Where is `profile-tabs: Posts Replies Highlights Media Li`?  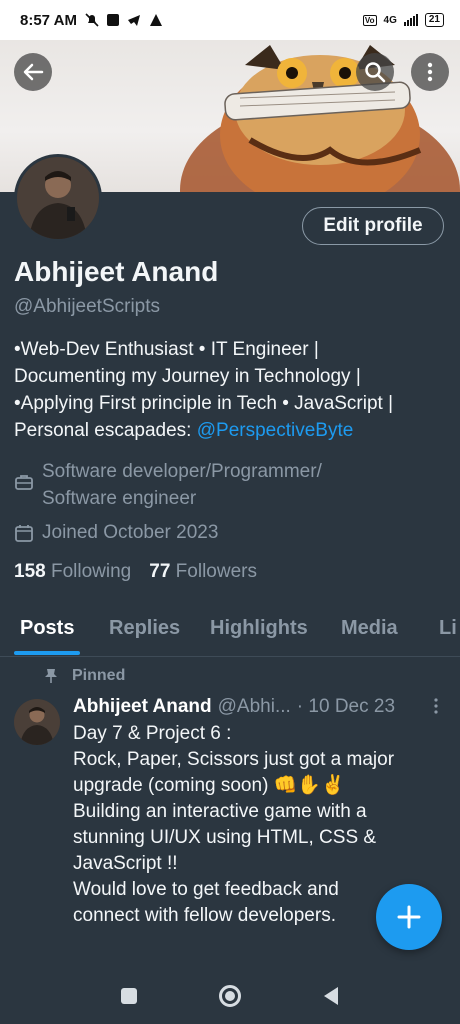
profile-tabs: Posts Replies Highlights Media Li is located at coordinates (230, 634).